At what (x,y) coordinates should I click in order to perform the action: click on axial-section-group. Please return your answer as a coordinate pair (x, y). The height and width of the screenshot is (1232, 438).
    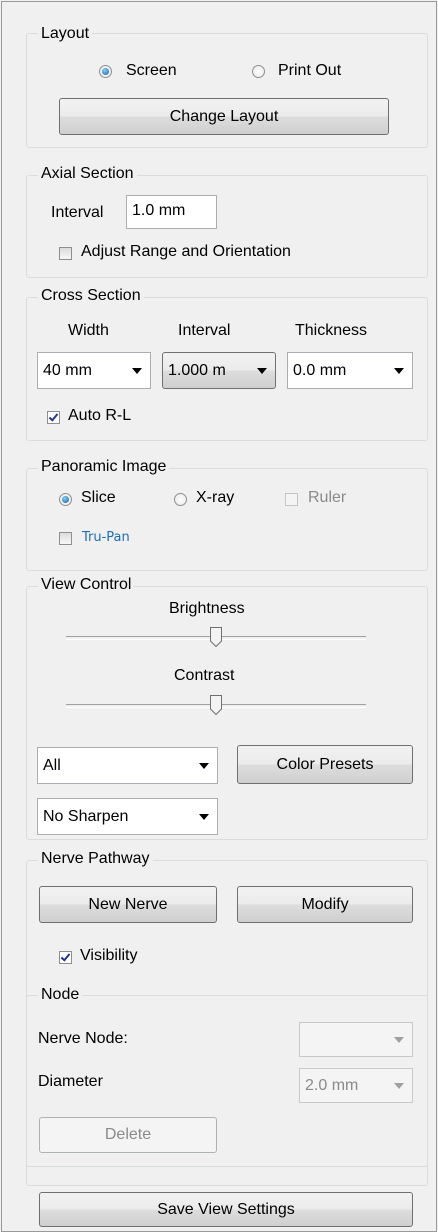
    Looking at the image, I should click on (227, 226).